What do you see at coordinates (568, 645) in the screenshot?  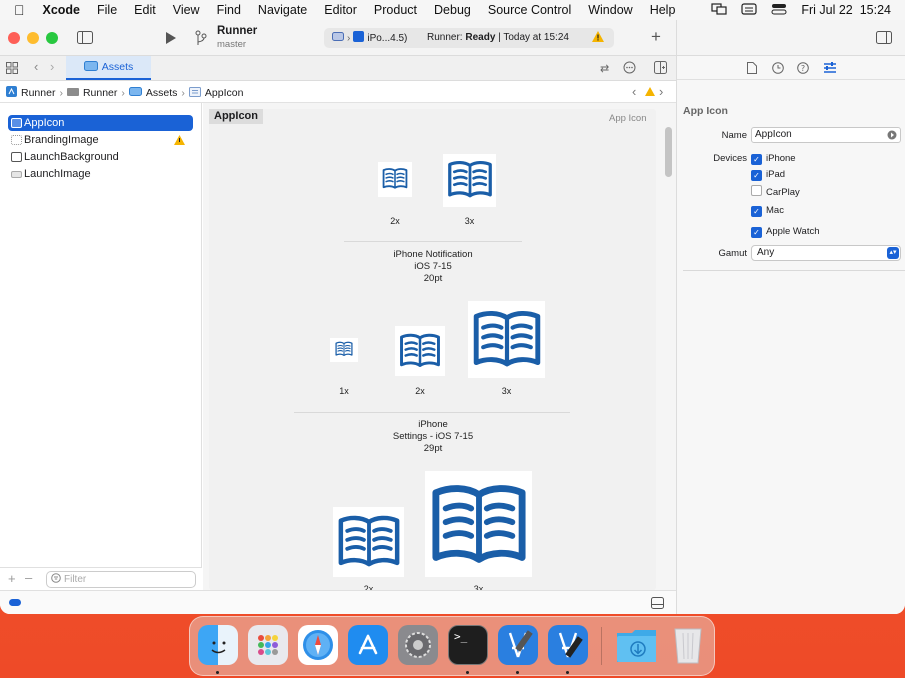 I see `xcode-beta-icon` at bounding box center [568, 645].